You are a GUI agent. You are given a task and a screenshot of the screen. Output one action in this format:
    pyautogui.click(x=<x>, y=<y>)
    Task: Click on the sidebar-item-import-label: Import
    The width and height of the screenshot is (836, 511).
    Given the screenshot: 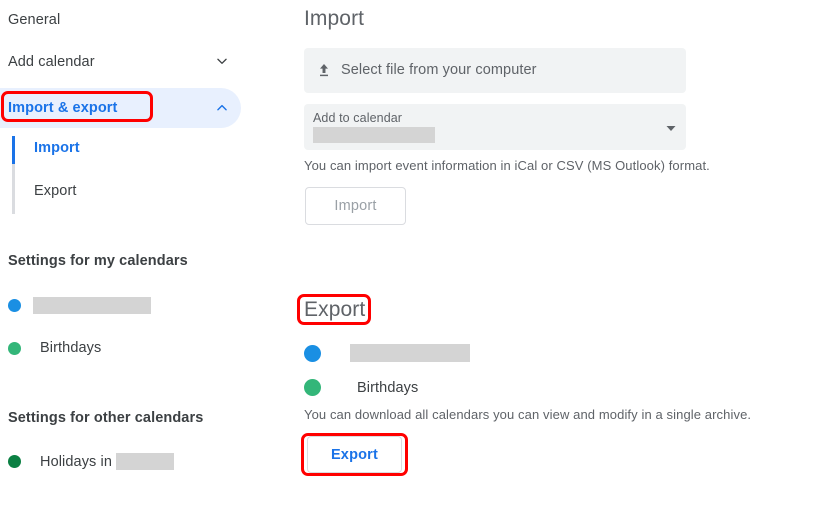 What is the action you would take?
    pyautogui.click(x=57, y=148)
    